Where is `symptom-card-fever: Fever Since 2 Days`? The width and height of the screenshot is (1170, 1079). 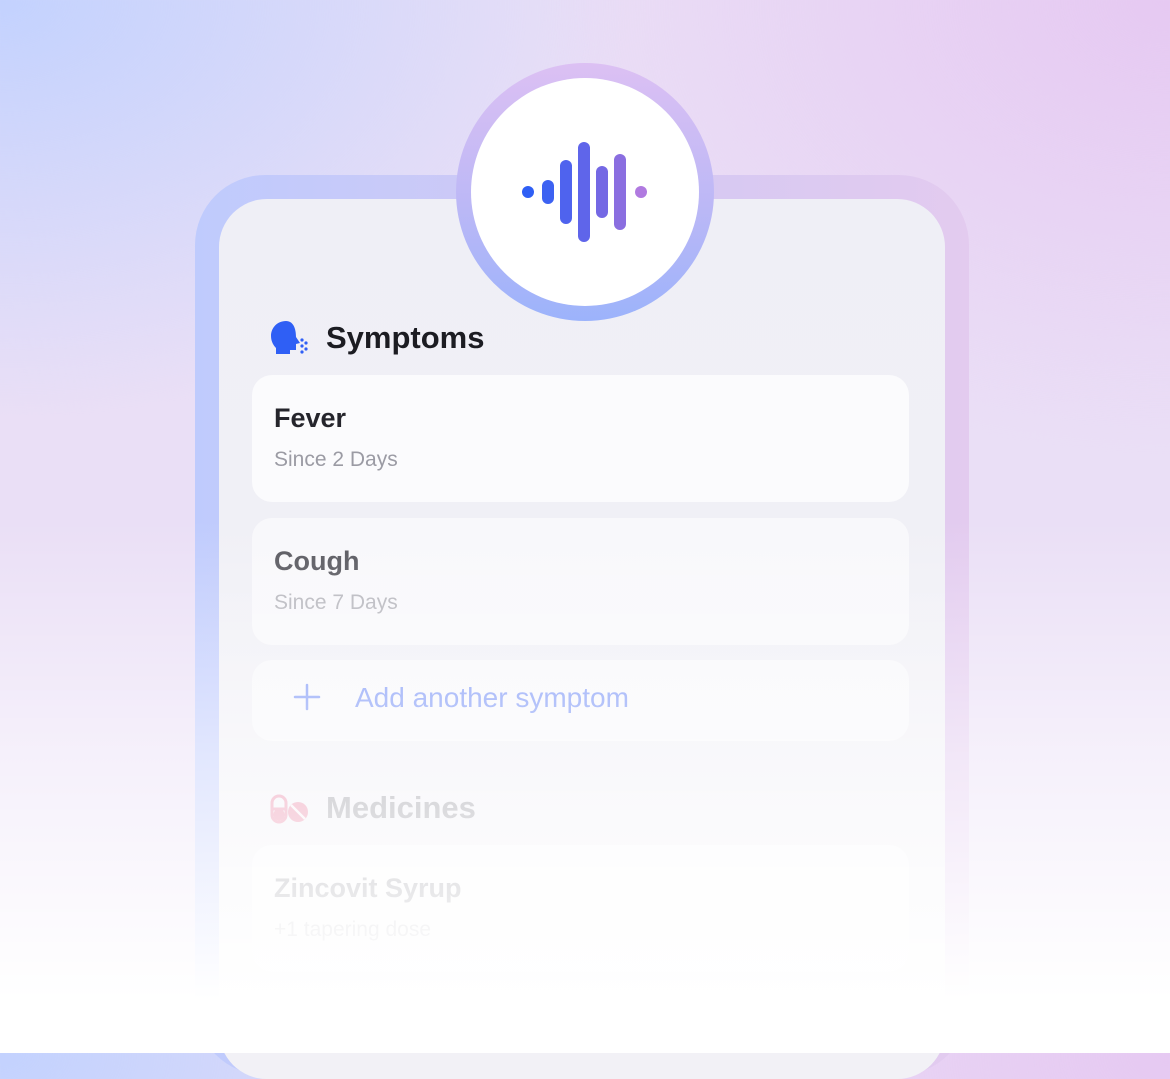 symptom-card-fever: Fever Since 2 Days is located at coordinates (580, 438).